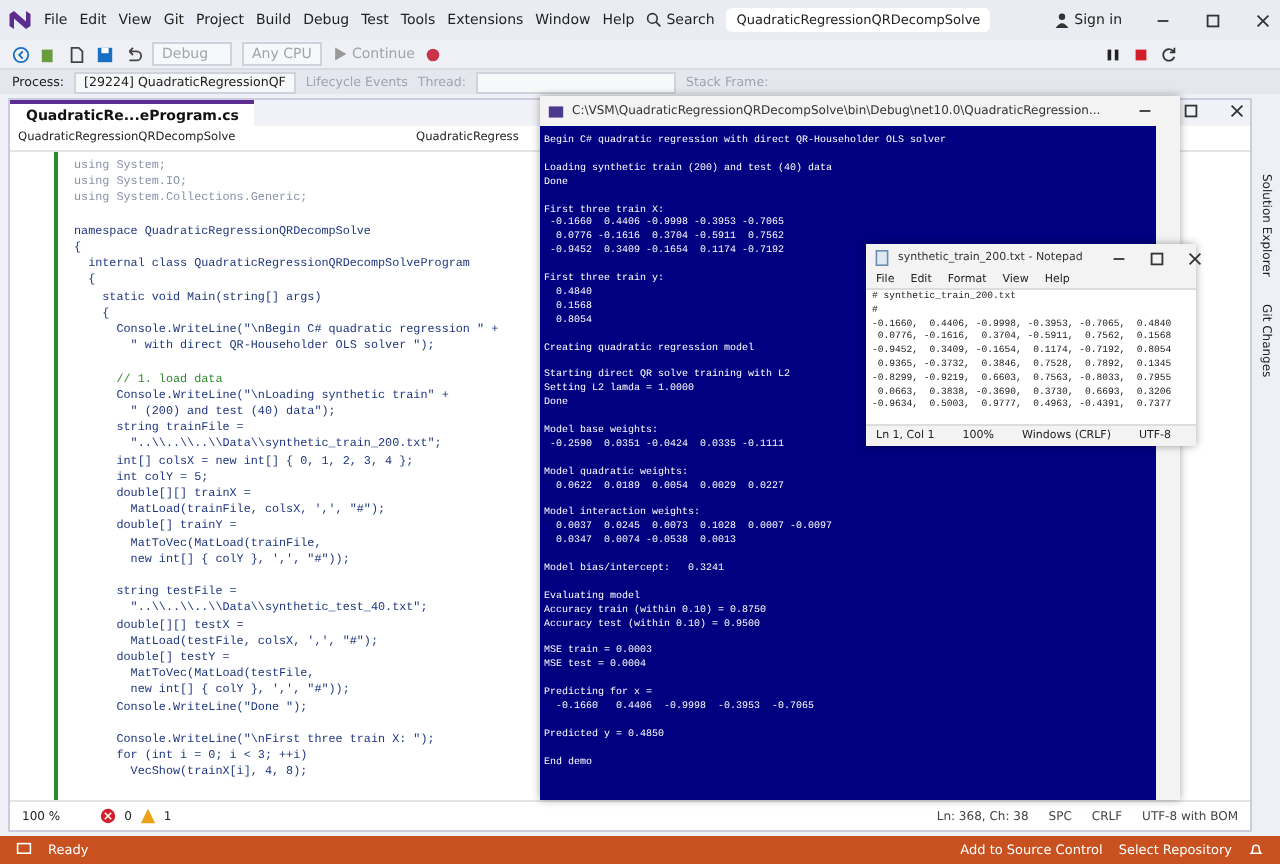  Describe the element at coordinates (1141, 54) in the screenshot. I see `stop-icon` at that location.